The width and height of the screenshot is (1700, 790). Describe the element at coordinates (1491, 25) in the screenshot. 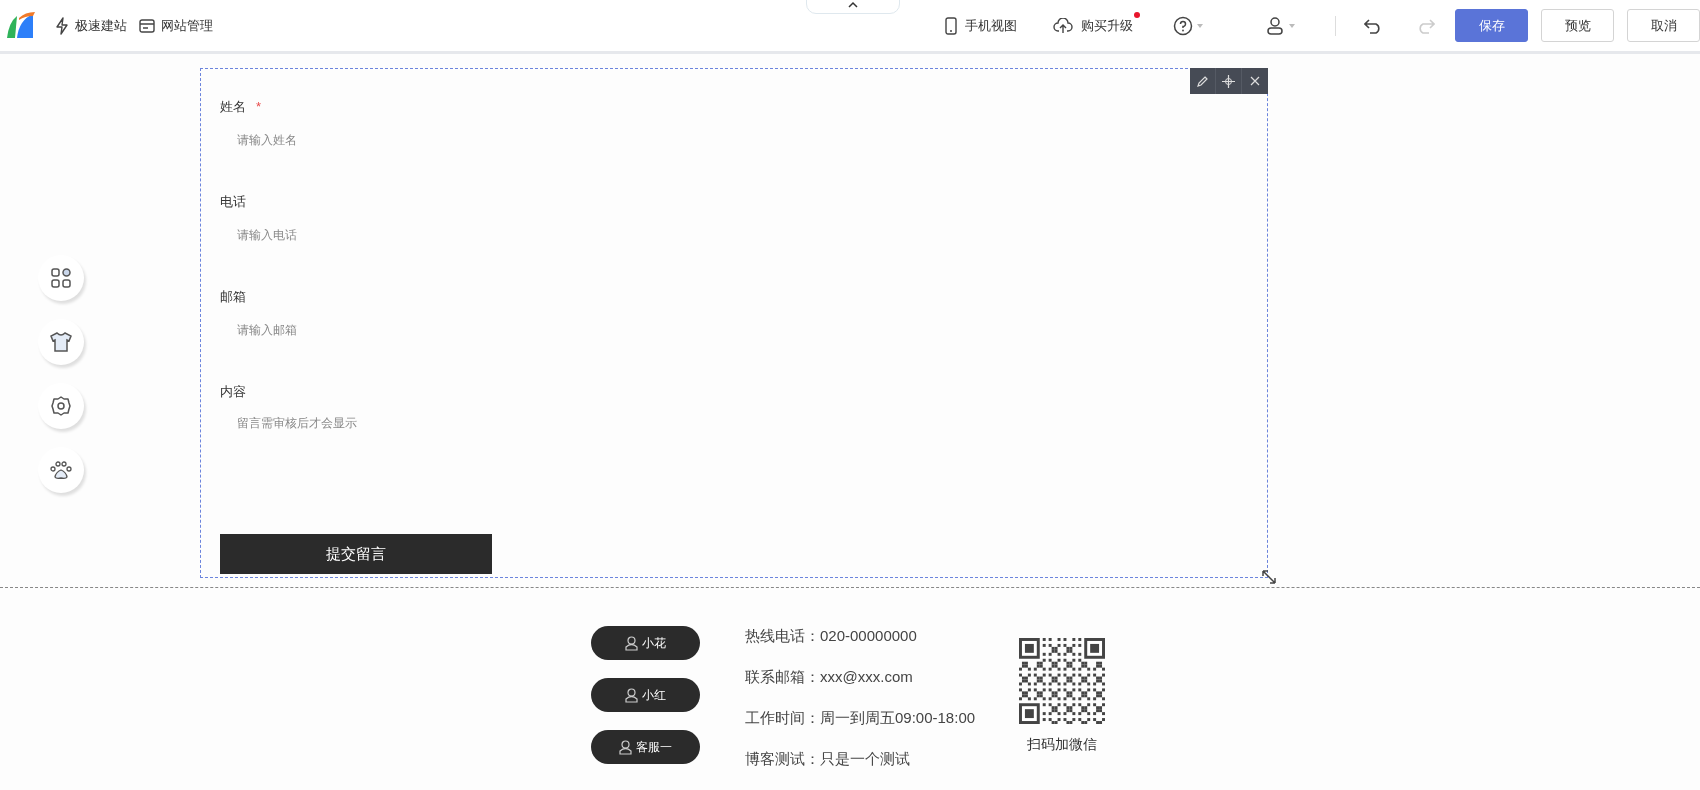

I see `toolbar-button: 保存` at that location.